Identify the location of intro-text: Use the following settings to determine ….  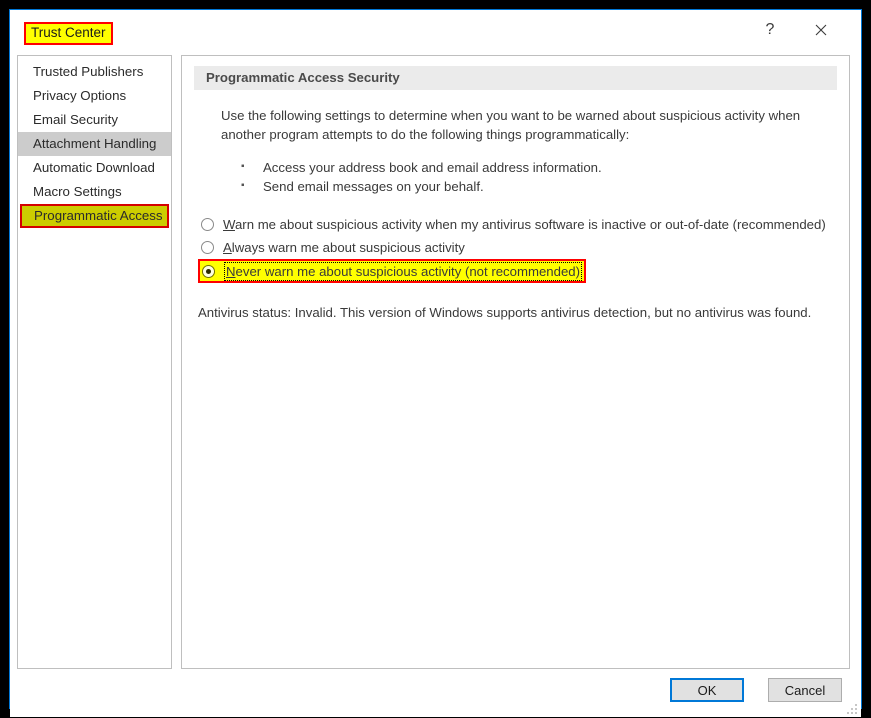
(511, 125).